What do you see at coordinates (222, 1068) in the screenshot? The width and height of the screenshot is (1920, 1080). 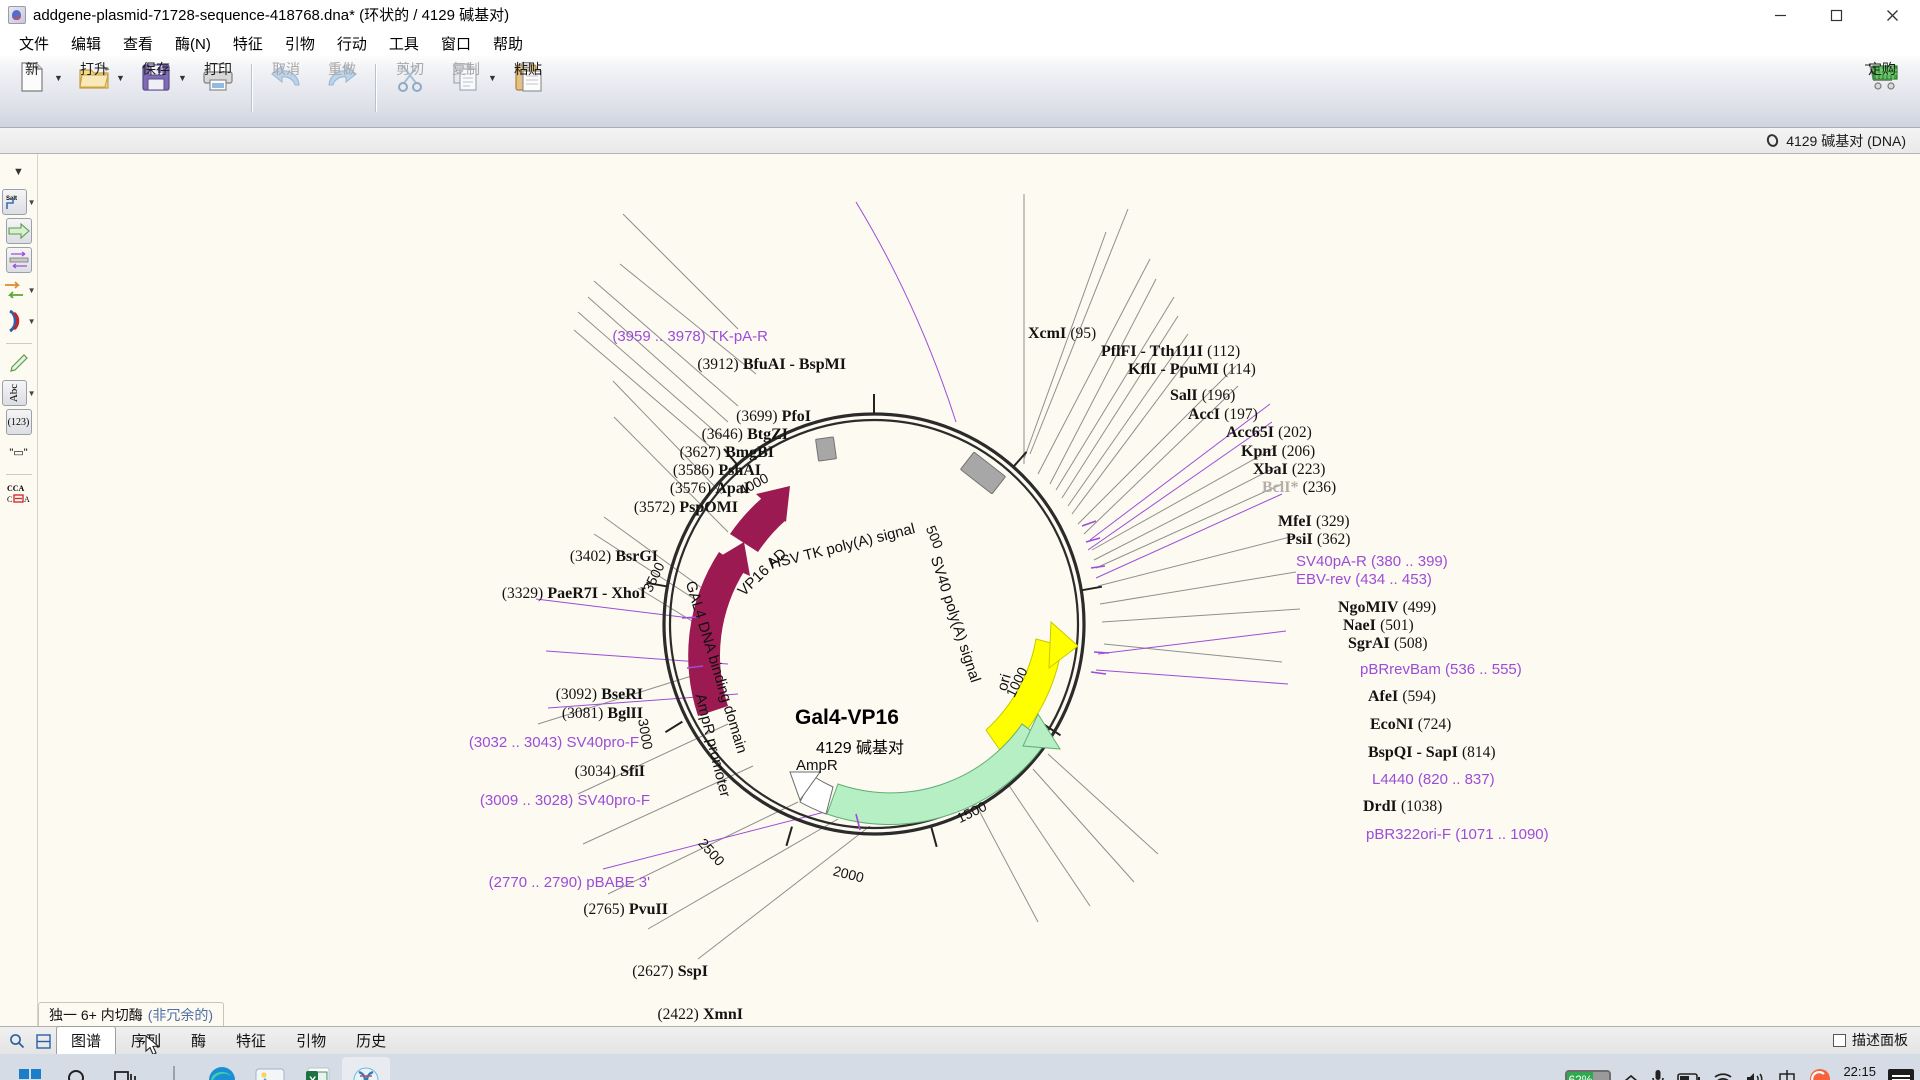 I see `edge-icon` at bounding box center [222, 1068].